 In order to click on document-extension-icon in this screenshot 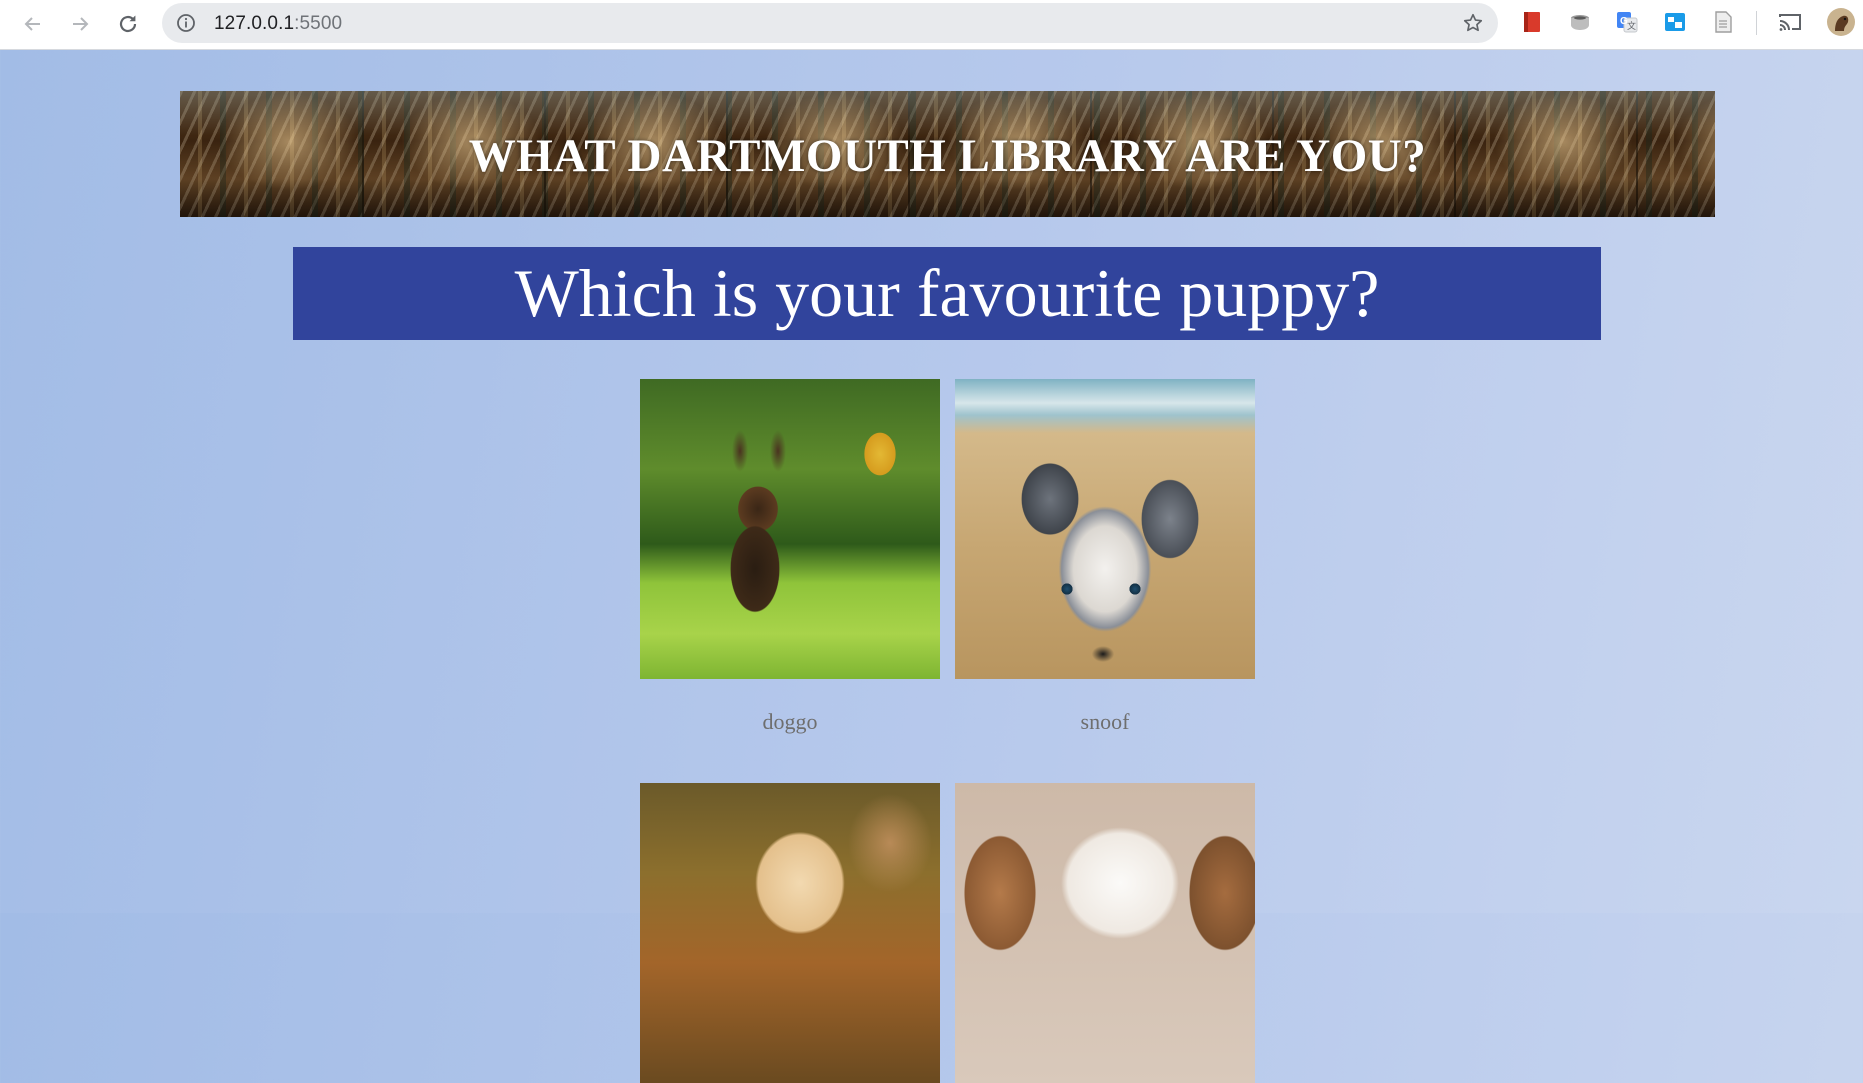, I will do `click(1723, 22)`.